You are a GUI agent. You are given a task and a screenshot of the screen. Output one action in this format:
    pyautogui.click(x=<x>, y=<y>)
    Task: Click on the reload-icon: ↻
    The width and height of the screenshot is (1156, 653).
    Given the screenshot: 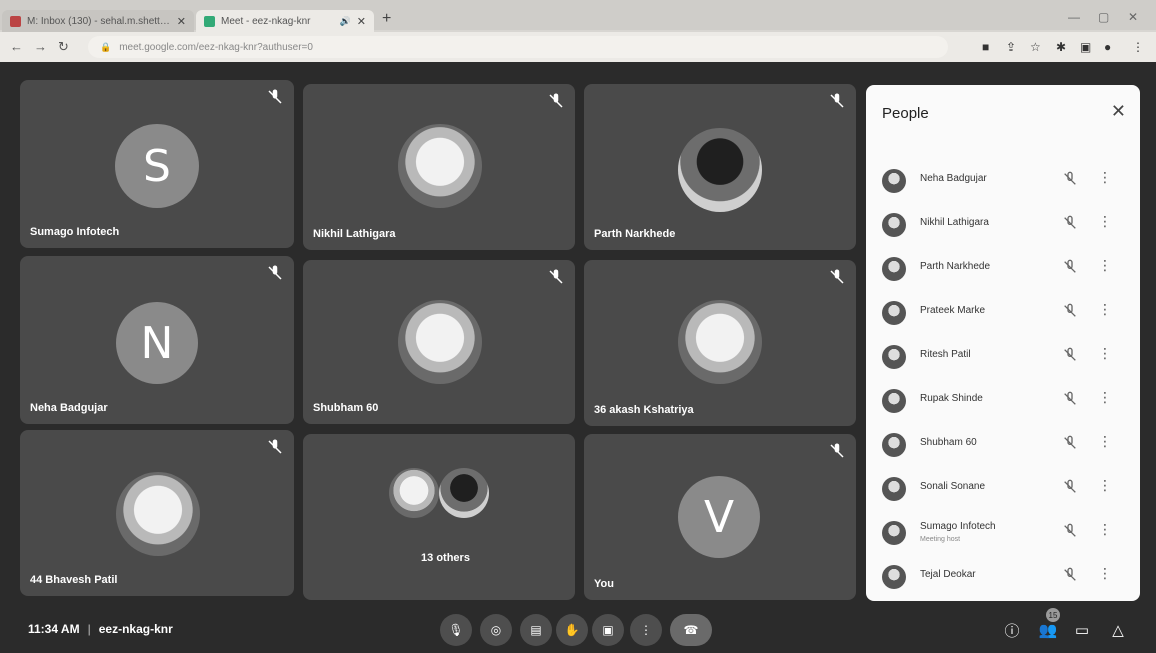 What is the action you would take?
    pyautogui.click(x=63, y=47)
    